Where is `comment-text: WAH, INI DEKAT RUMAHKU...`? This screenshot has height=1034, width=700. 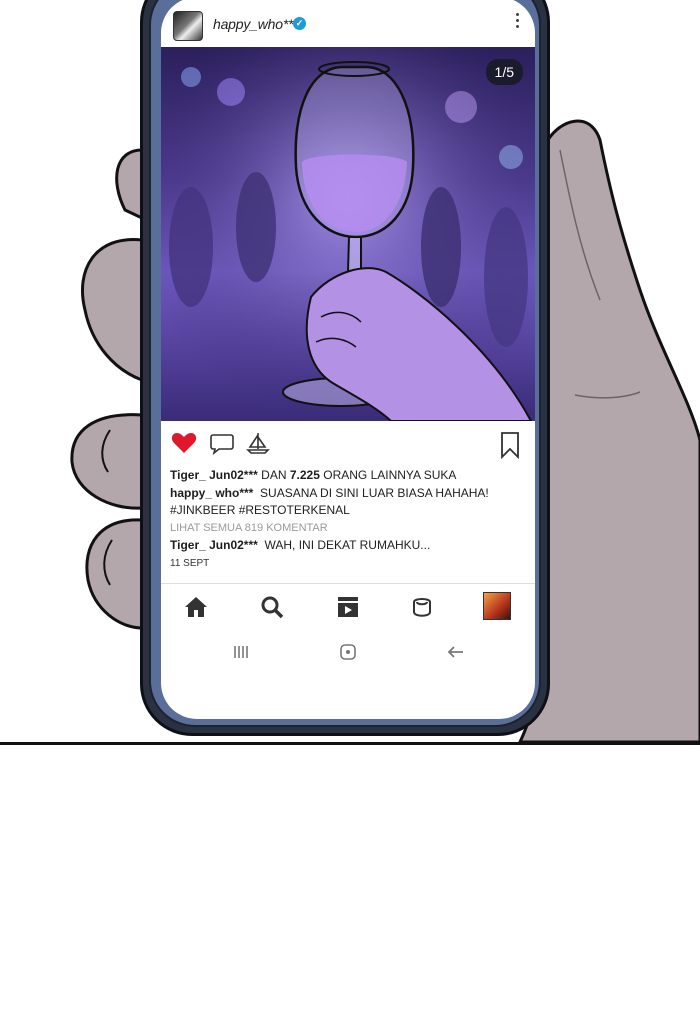
comment-text: WAH, INI DEKAT RUMAHKU... is located at coordinates (347, 545).